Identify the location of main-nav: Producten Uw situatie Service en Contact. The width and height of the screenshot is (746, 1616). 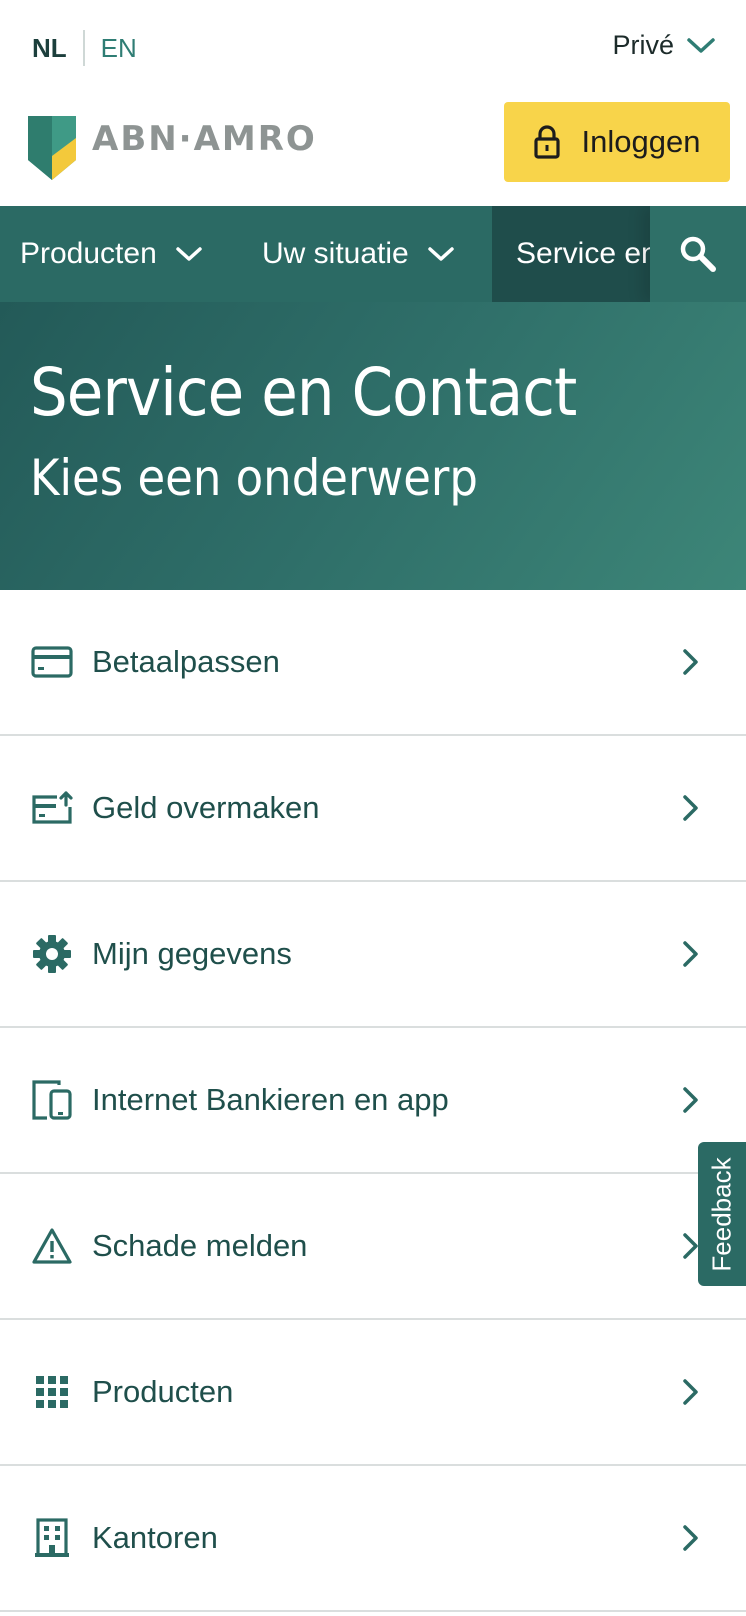
(373, 254).